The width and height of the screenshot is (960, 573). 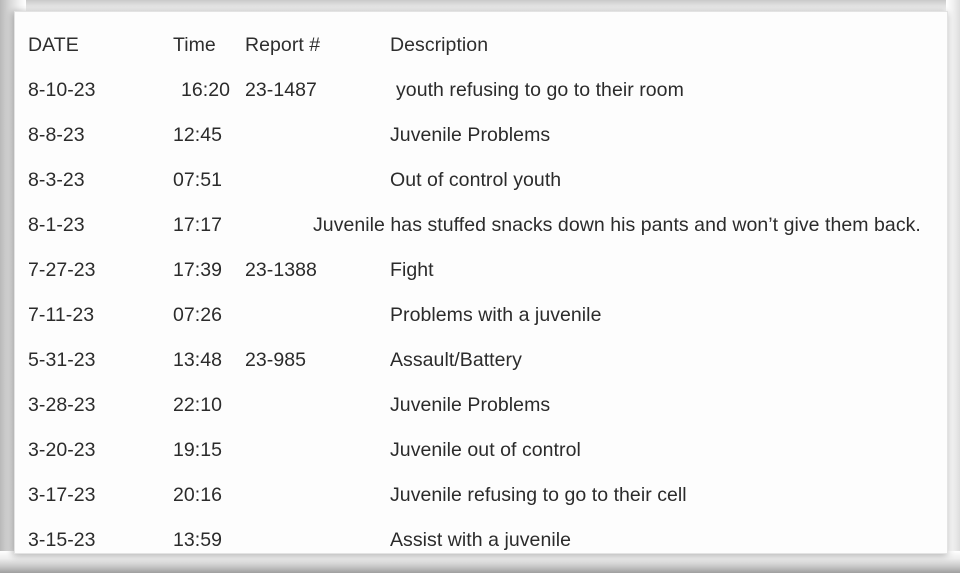 What do you see at coordinates (481, 270) in the screenshot?
I see `table-row: 7-27-23 17:39 23-1388 Fight` at bounding box center [481, 270].